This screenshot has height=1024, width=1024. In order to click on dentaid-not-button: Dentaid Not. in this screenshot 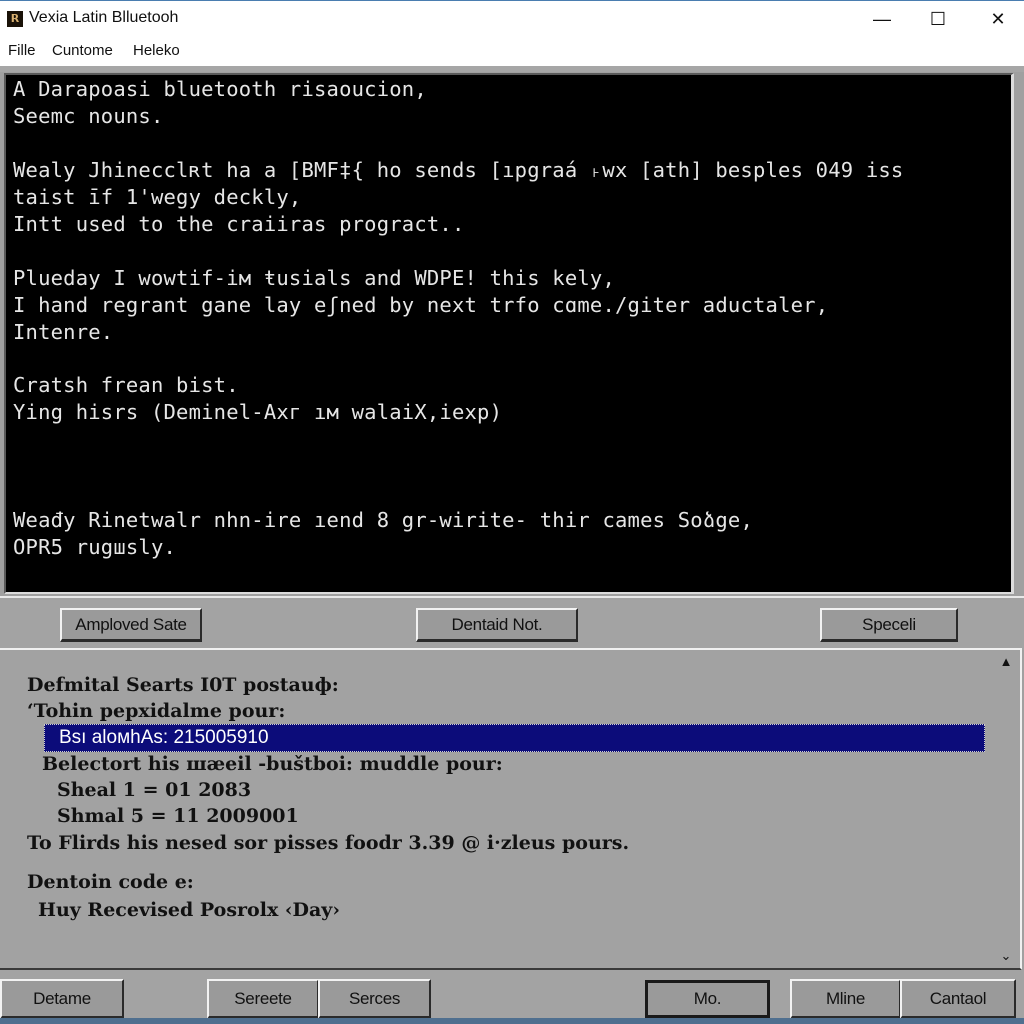, I will do `click(497, 625)`.